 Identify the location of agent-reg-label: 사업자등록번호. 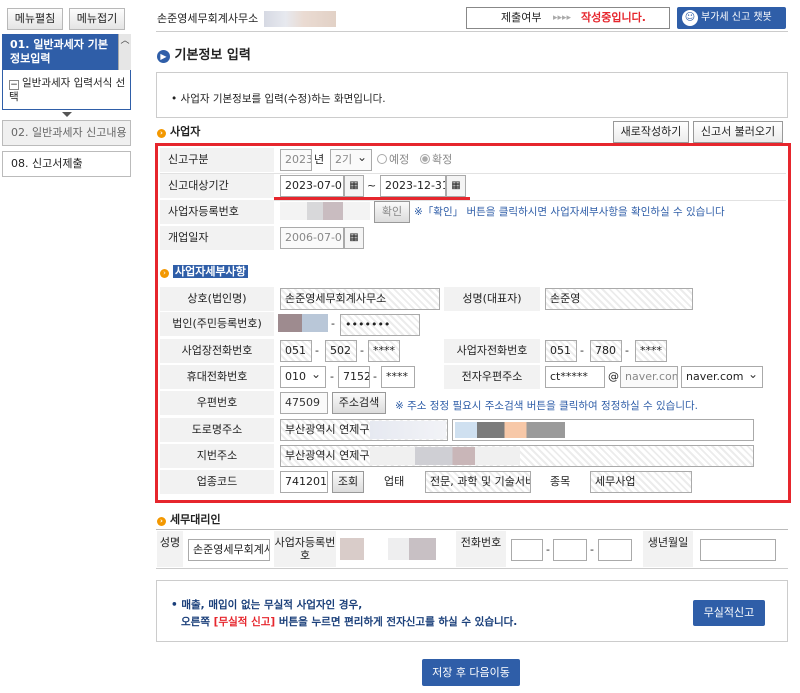
(305, 549).